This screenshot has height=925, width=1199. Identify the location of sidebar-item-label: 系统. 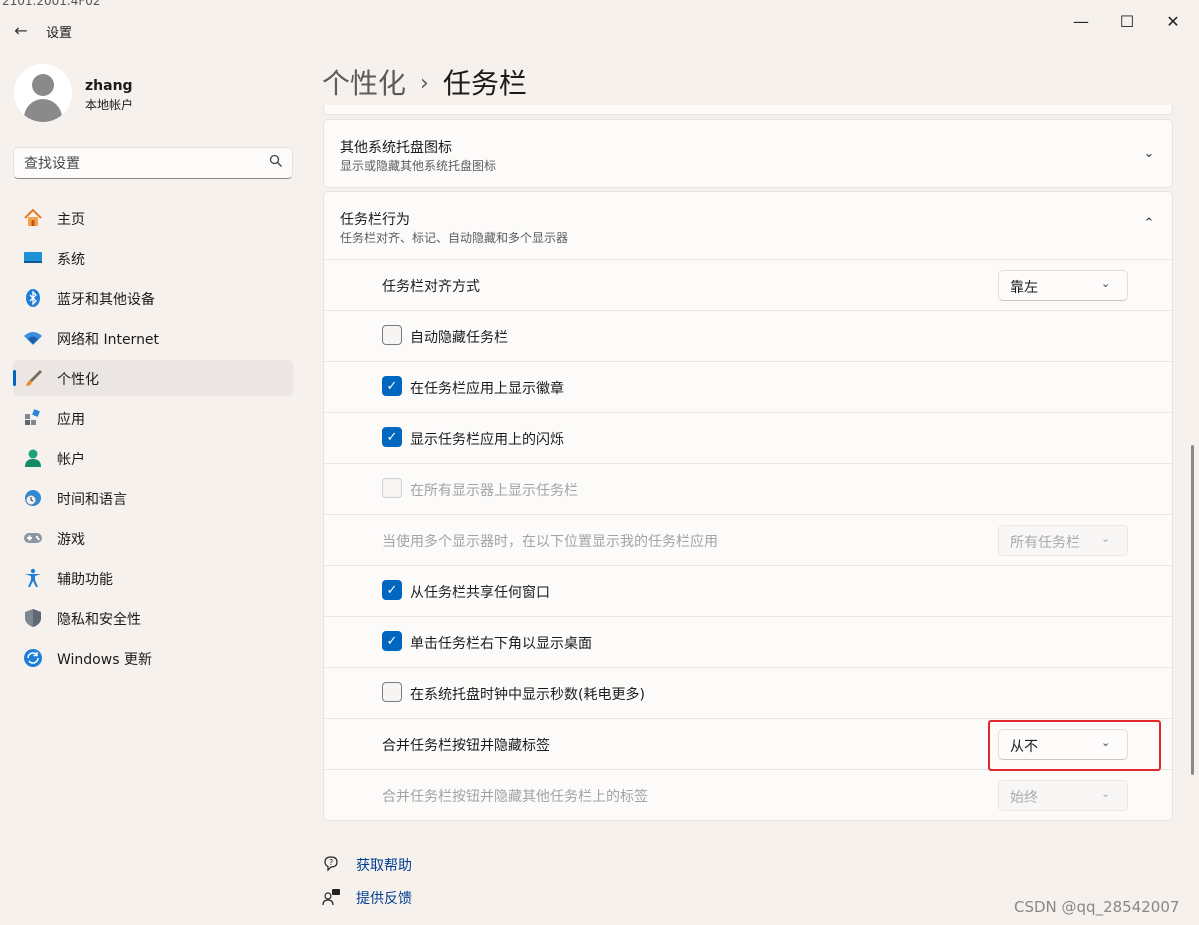
(71, 260).